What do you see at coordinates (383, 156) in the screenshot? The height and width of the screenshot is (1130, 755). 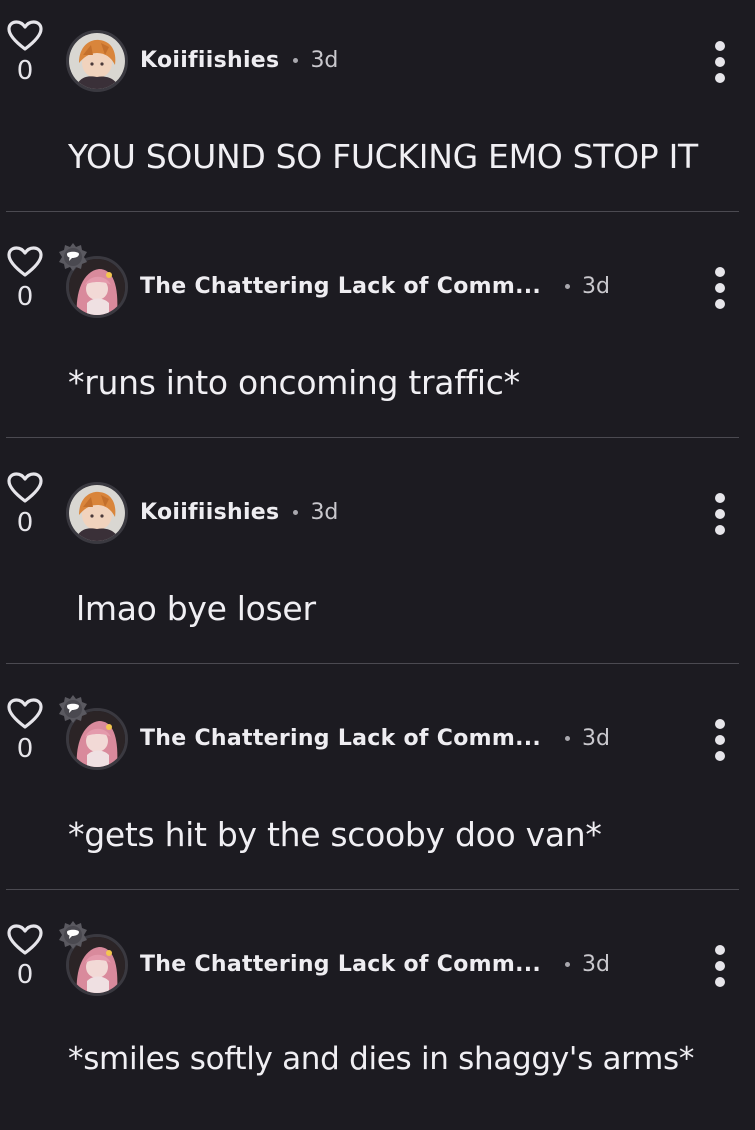 I see `comment-text: YOU SOUND SO FUCKING EMO STOP IT` at bounding box center [383, 156].